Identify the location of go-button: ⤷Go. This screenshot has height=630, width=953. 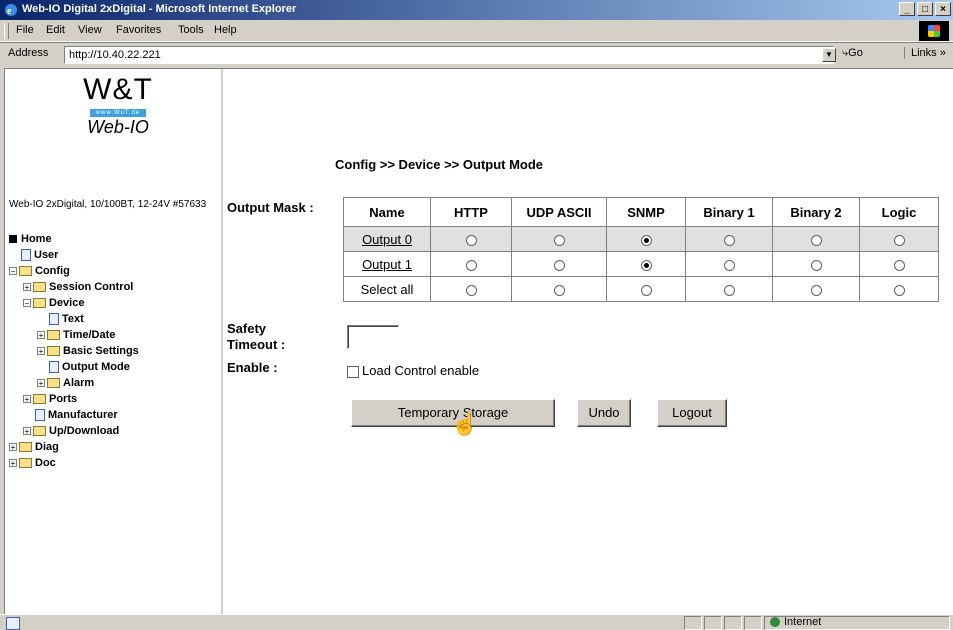
(852, 53).